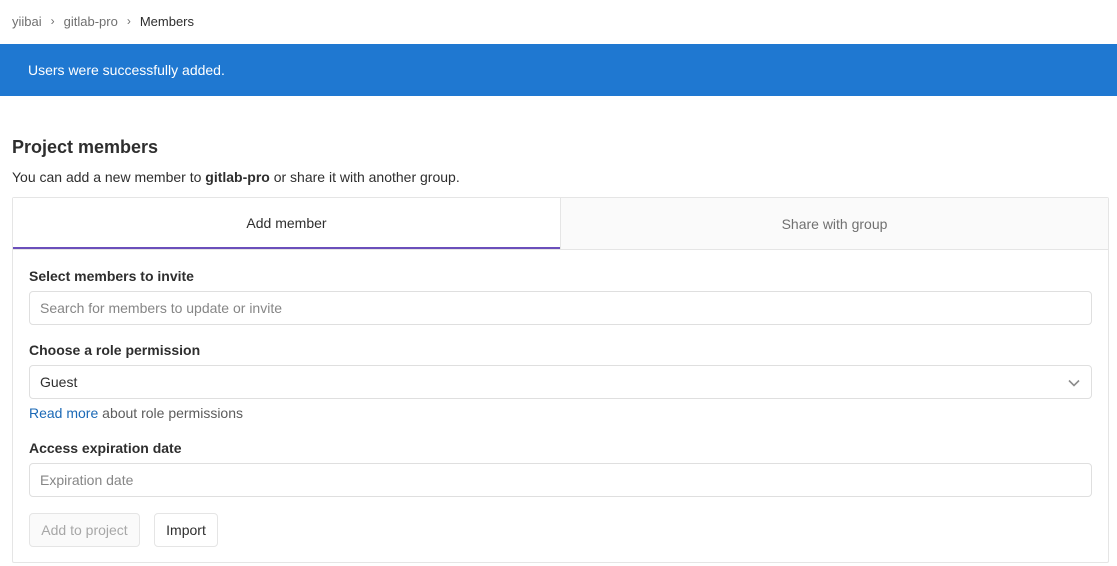  What do you see at coordinates (115, 350) in the screenshot?
I see `role-label: Choose a role permission` at bounding box center [115, 350].